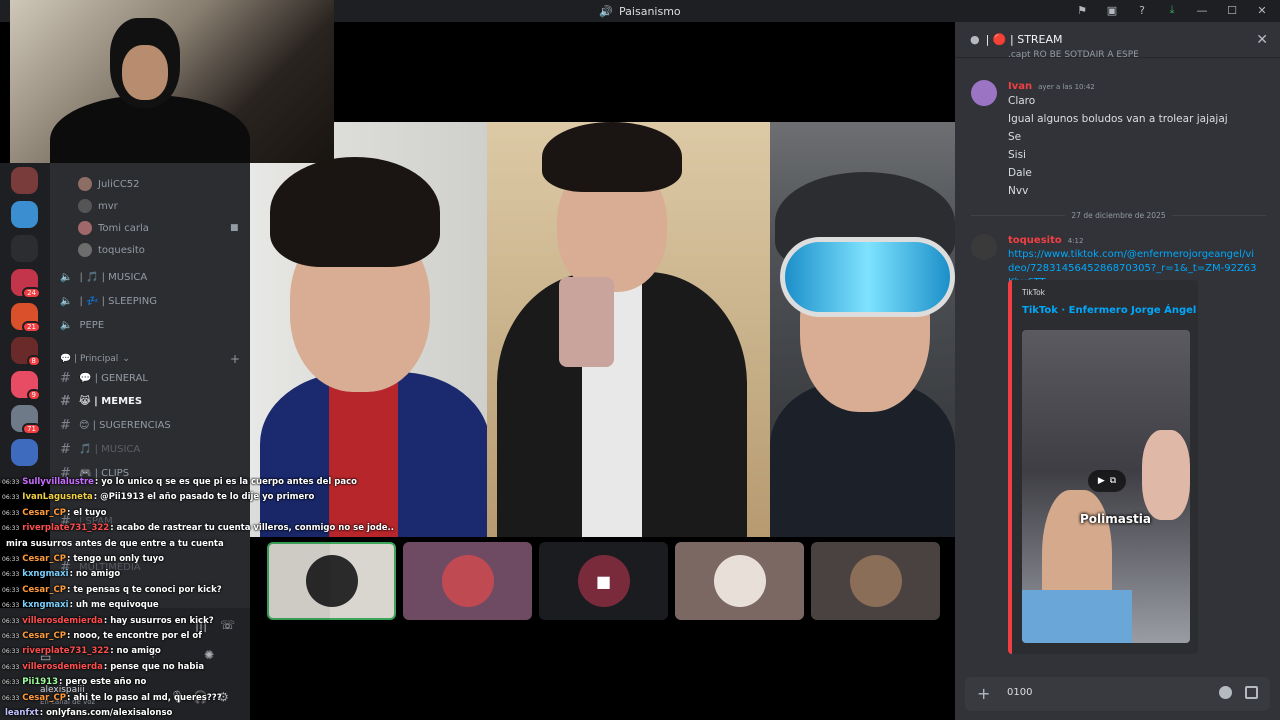 The image size is (1280, 720). I want to click on add-channel-icon: +, so click(235, 359).